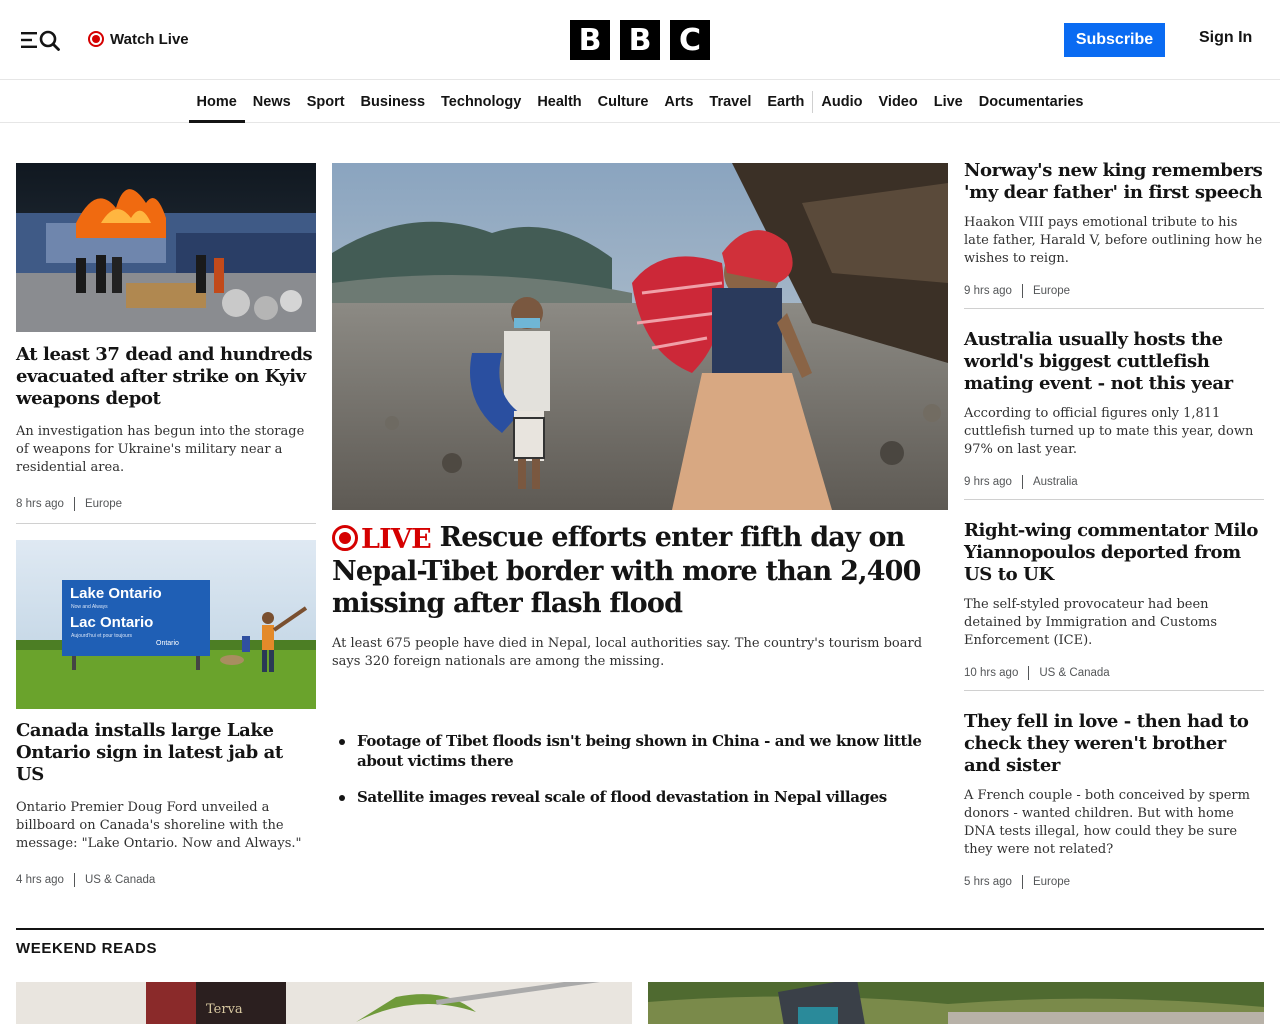 The width and height of the screenshot is (1280, 1024). I want to click on nav-home: Home, so click(217, 102).